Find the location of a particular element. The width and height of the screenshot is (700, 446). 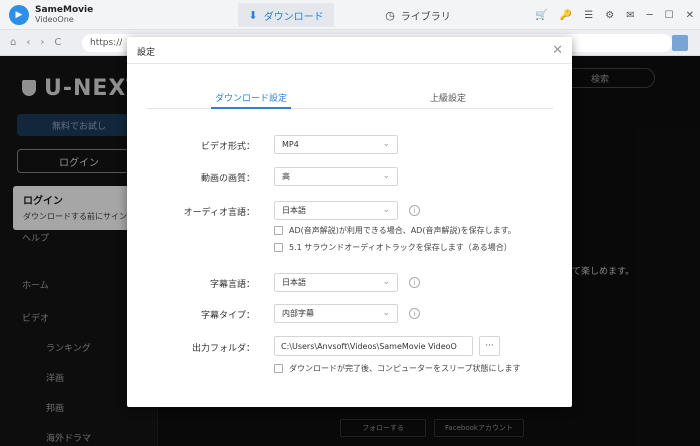

subtitle-language-select: 日本語 ⌄ is located at coordinates (336, 282).